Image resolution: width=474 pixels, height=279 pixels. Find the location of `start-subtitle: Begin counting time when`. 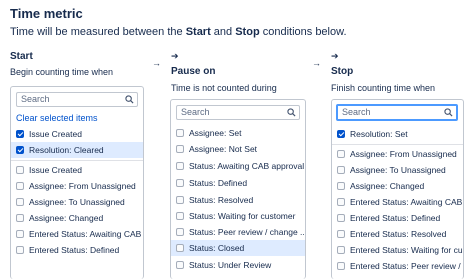

start-subtitle: Begin counting time when is located at coordinates (62, 72).